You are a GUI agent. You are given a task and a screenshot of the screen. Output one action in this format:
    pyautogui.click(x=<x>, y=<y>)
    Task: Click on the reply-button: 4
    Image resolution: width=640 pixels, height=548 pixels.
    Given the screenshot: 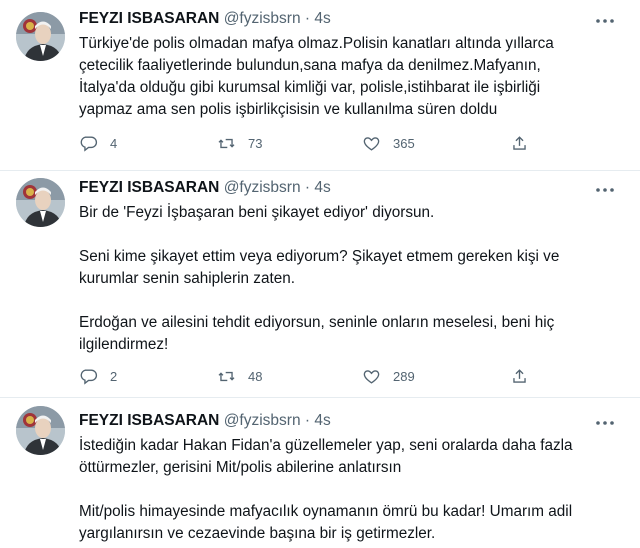 What is the action you would take?
    pyautogui.click(x=98, y=143)
    